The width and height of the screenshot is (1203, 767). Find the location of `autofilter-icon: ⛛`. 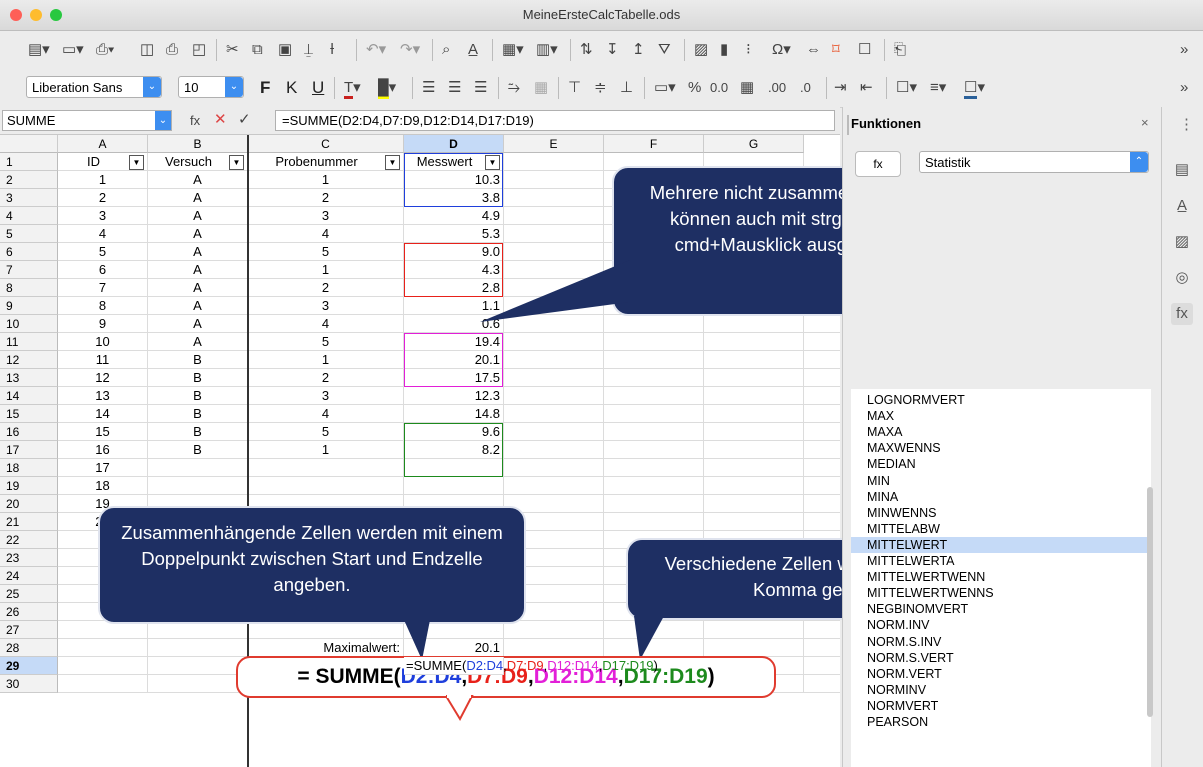

autofilter-icon: ⛛ is located at coordinates (664, 50).